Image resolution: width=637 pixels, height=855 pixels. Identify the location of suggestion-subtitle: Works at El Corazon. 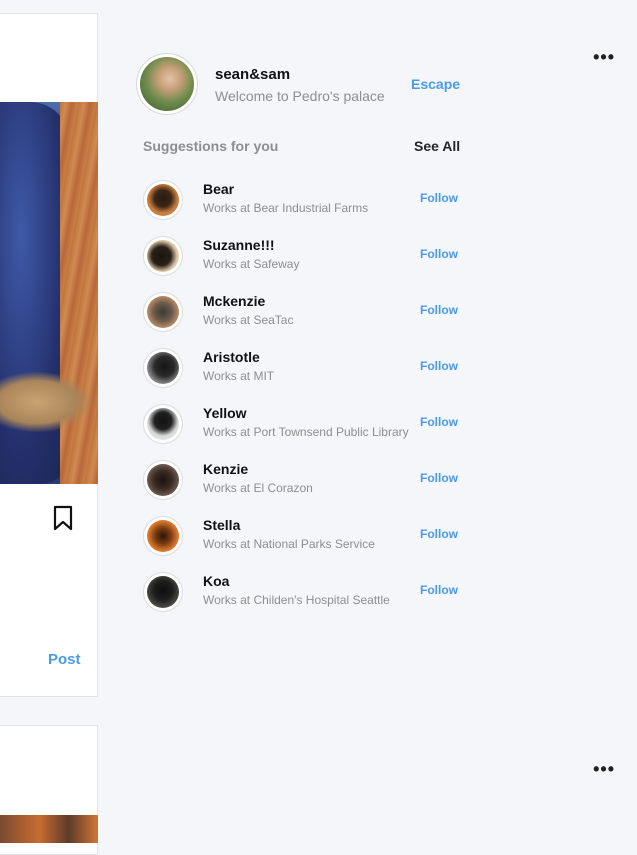
(258, 488).